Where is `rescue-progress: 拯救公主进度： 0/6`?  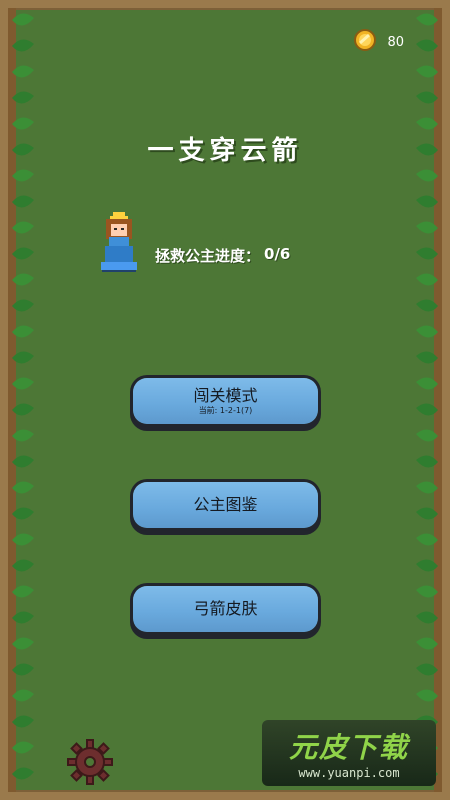 rescue-progress: 拯救公主进度： 0/6 is located at coordinates (222, 255).